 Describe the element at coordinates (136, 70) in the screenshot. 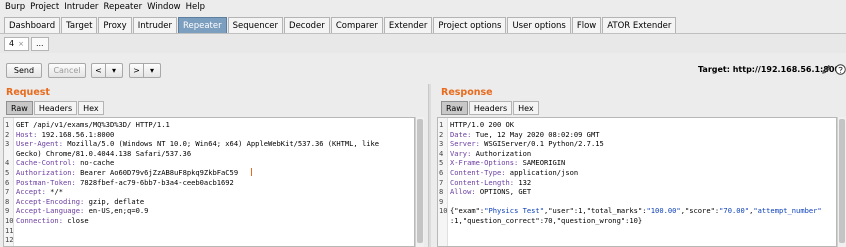

I see `forward-button: >` at that location.